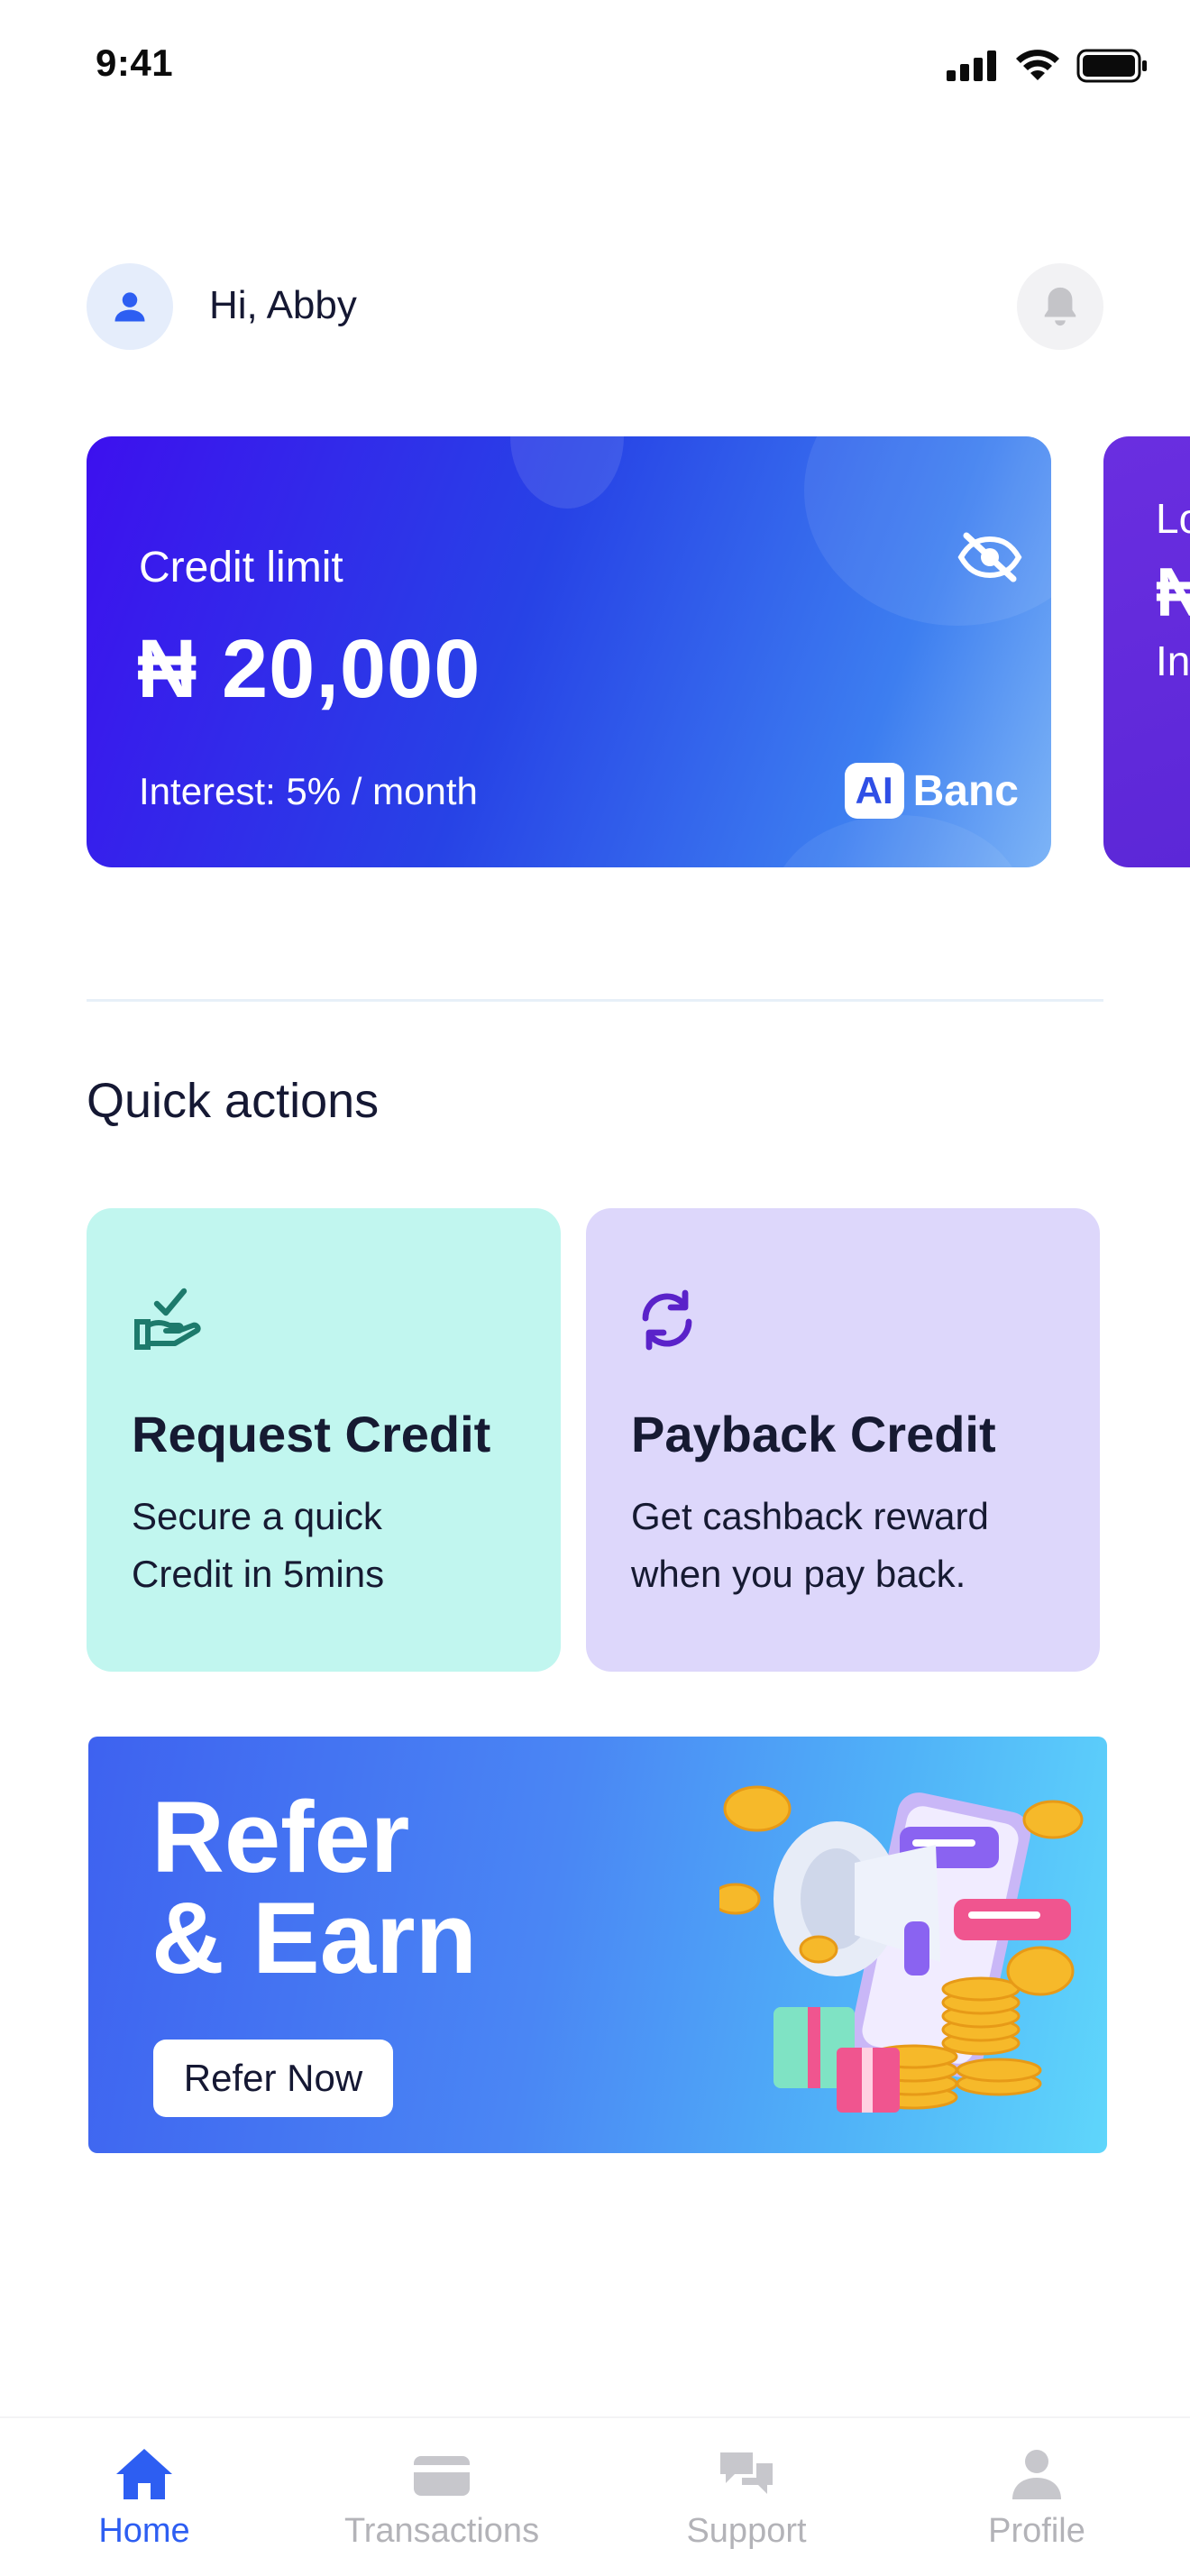  What do you see at coordinates (901, 1949) in the screenshot?
I see `megaphone-coins-illustration` at bounding box center [901, 1949].